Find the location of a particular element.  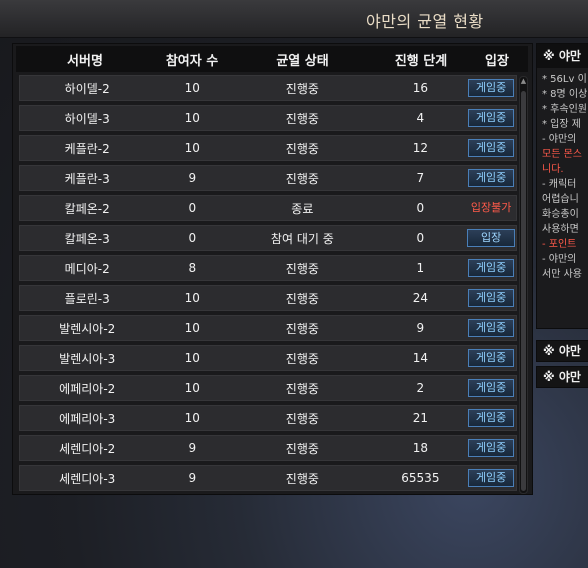

progress-stage: 24 is located at coordinates (420, 298).